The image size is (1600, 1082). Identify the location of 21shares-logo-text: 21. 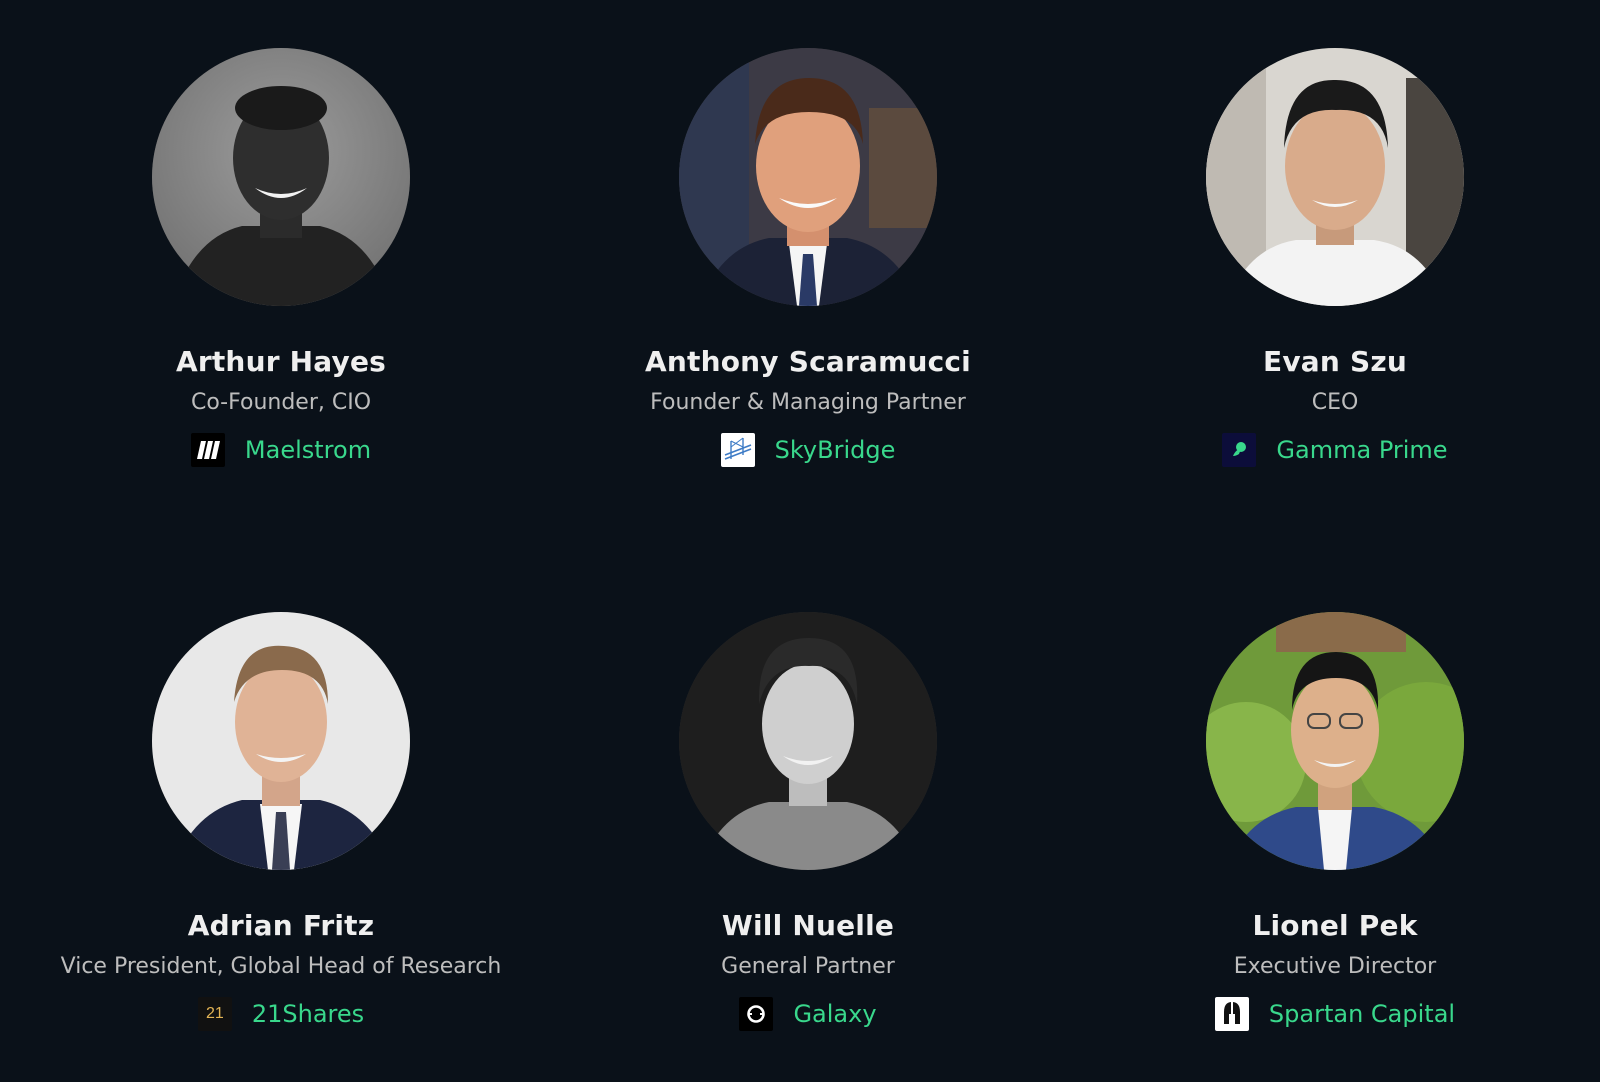
(214, 1013).